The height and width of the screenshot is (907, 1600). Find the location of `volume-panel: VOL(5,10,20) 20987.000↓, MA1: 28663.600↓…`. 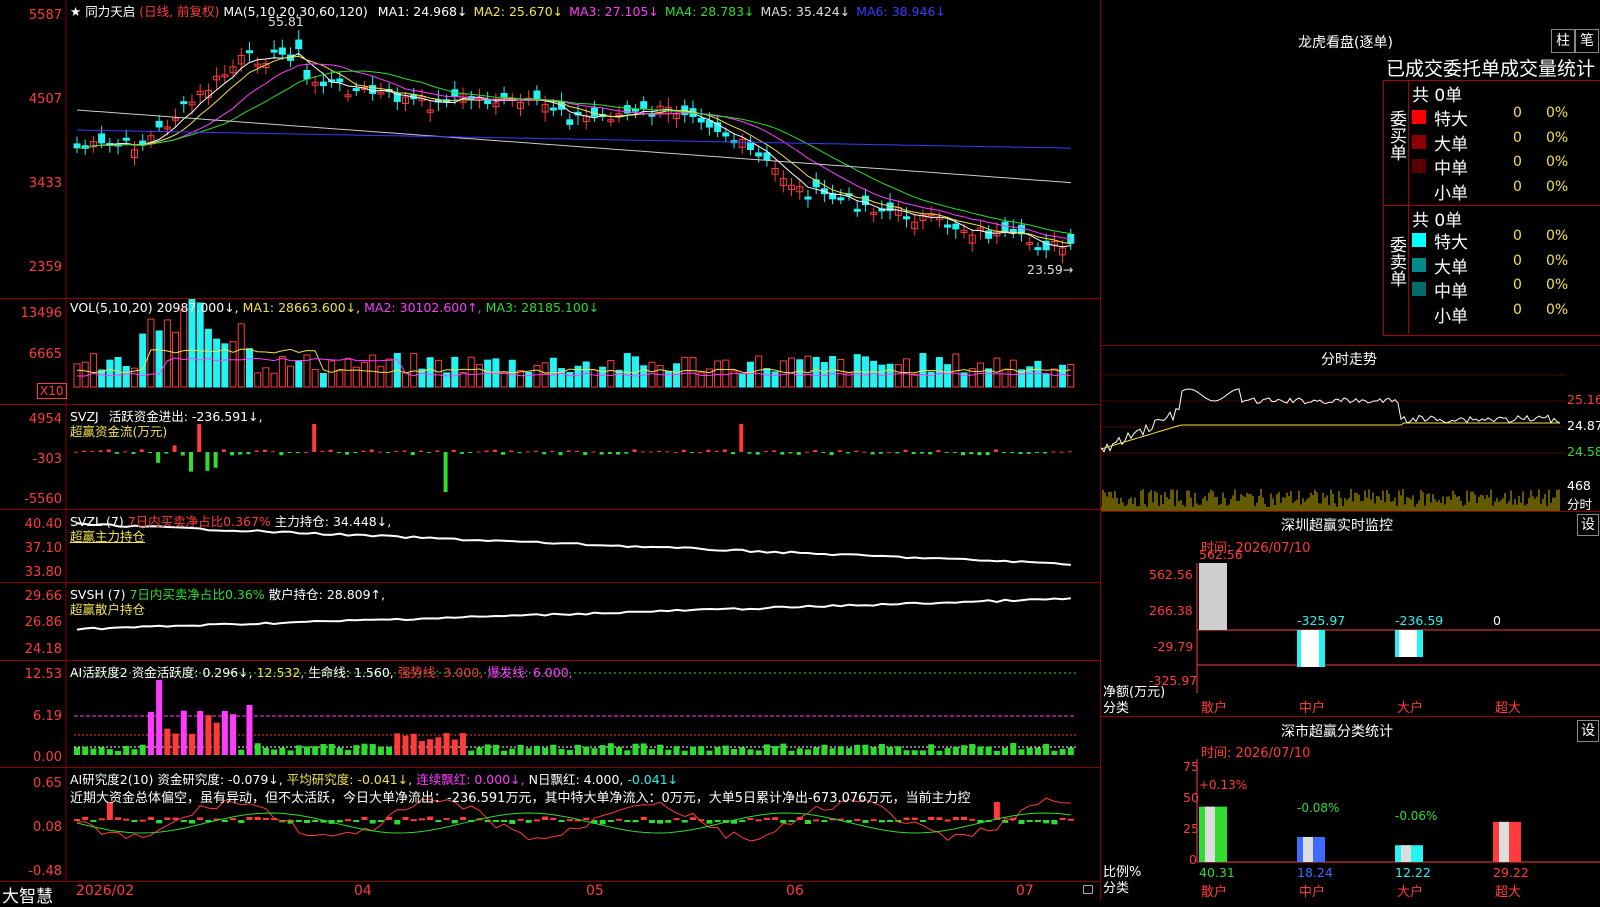

volume-panel: VOL(5,10,20) 20987.000↓, MA1: 28663.600↓… is located at coordinates (550, 352).